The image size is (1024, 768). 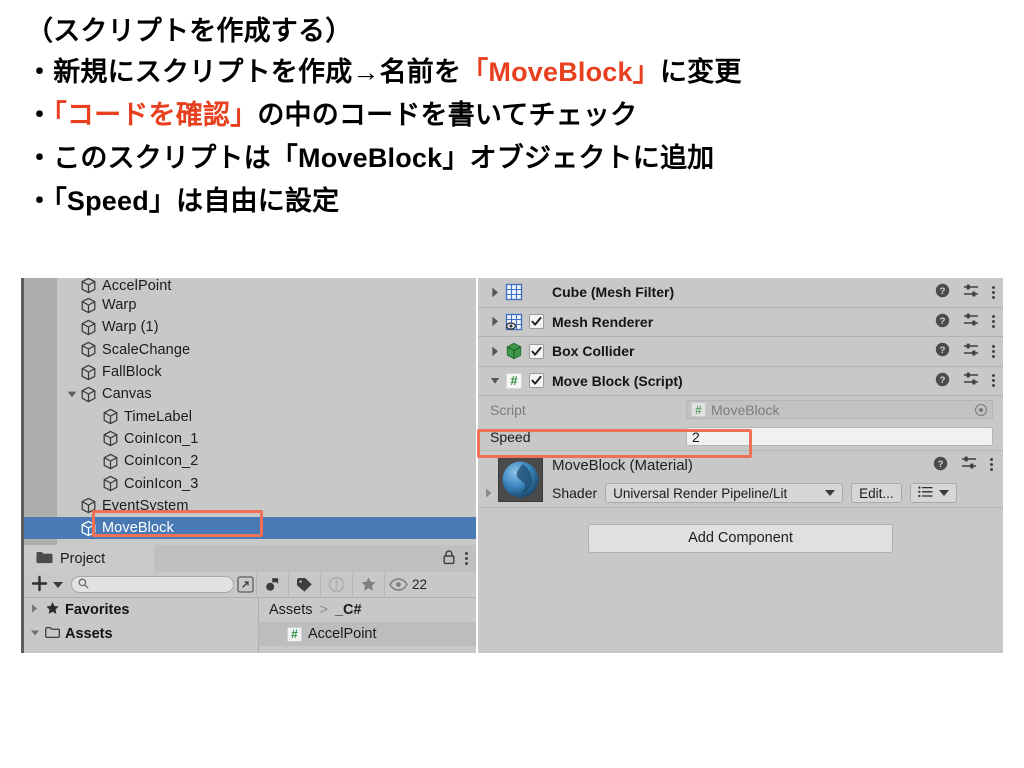 I want to click on speed-property-row: Speed 2, so click(x=740, y=436).